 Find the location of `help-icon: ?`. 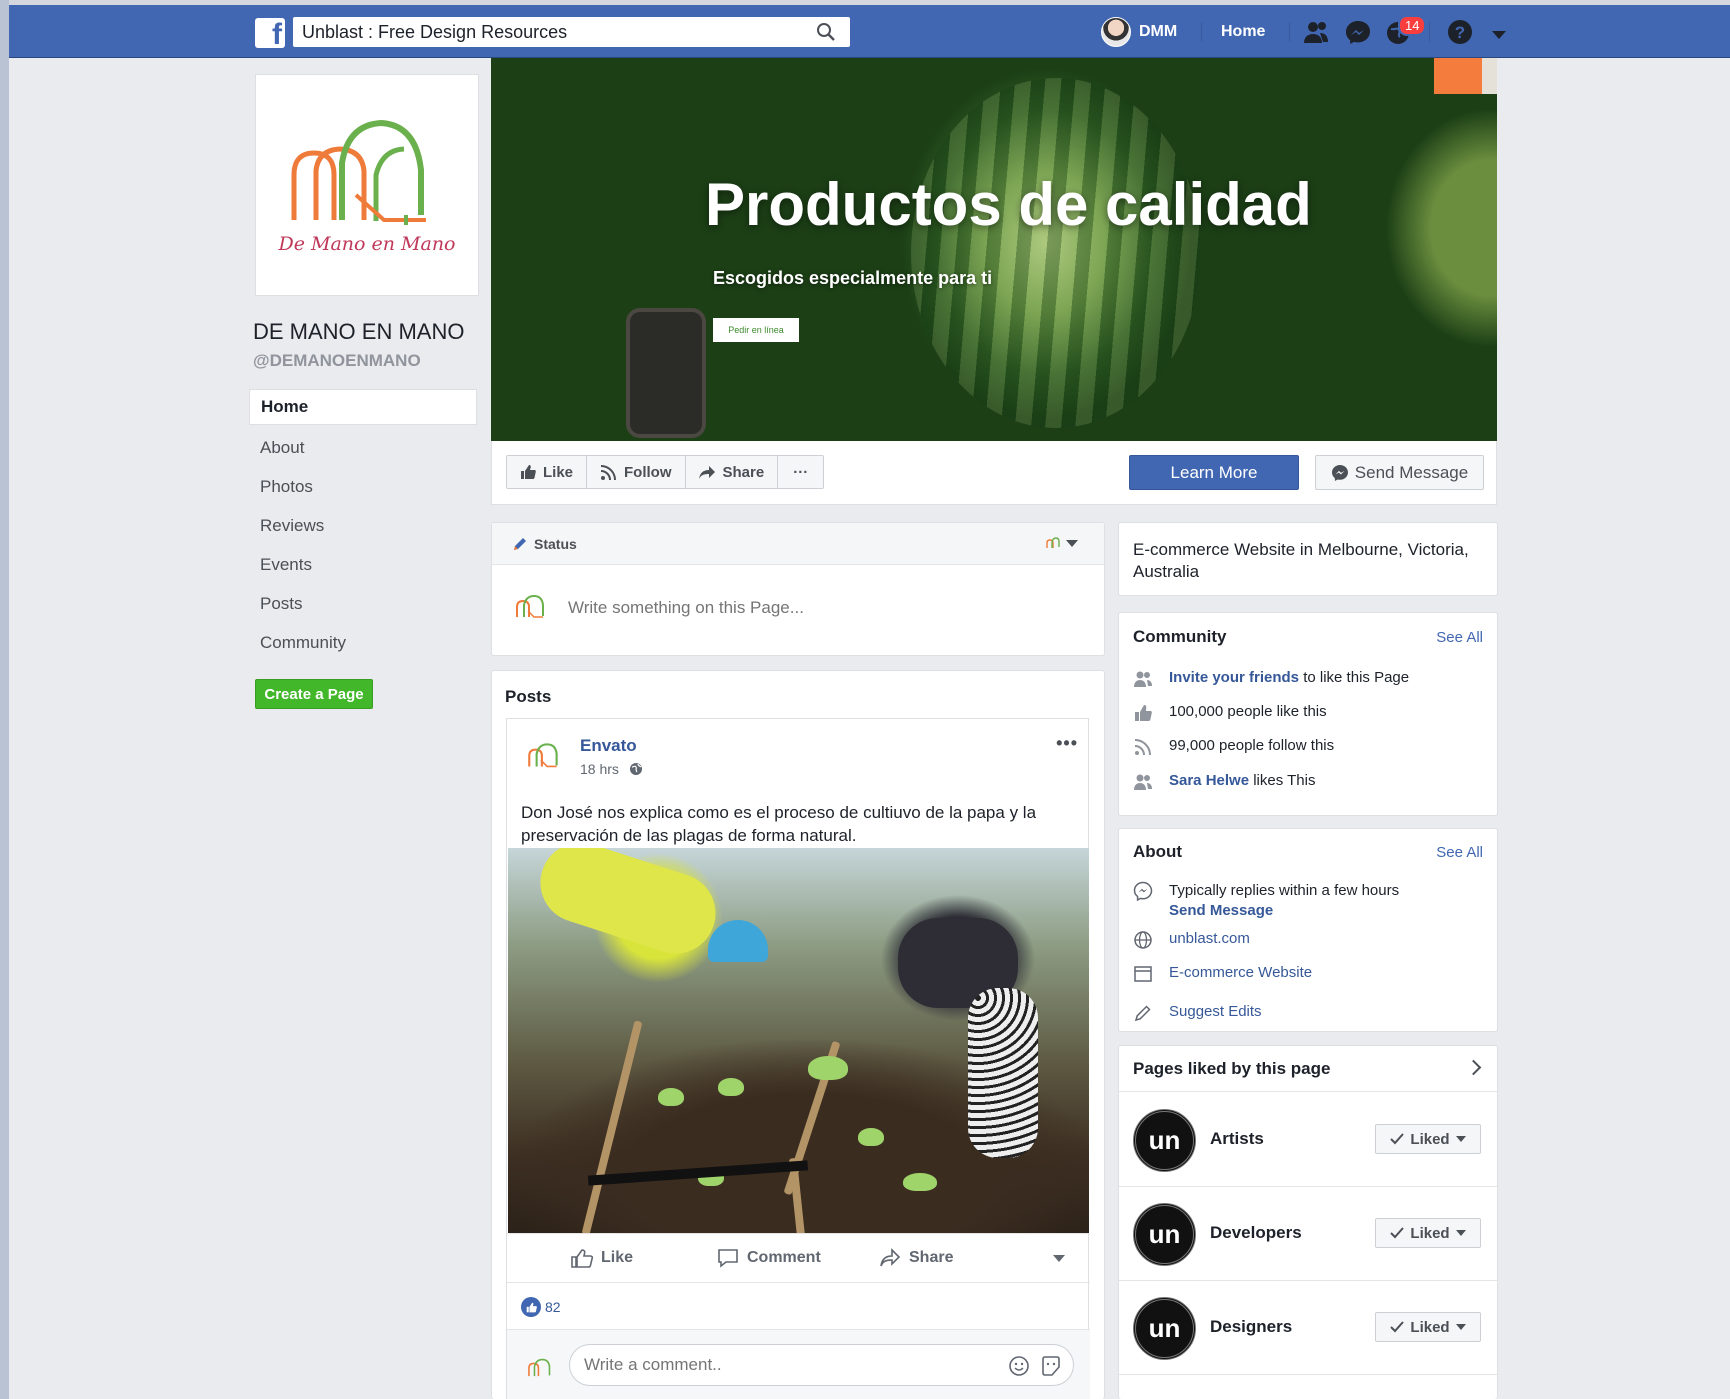

help-icon: ? is located at coordinates (1460, 32).